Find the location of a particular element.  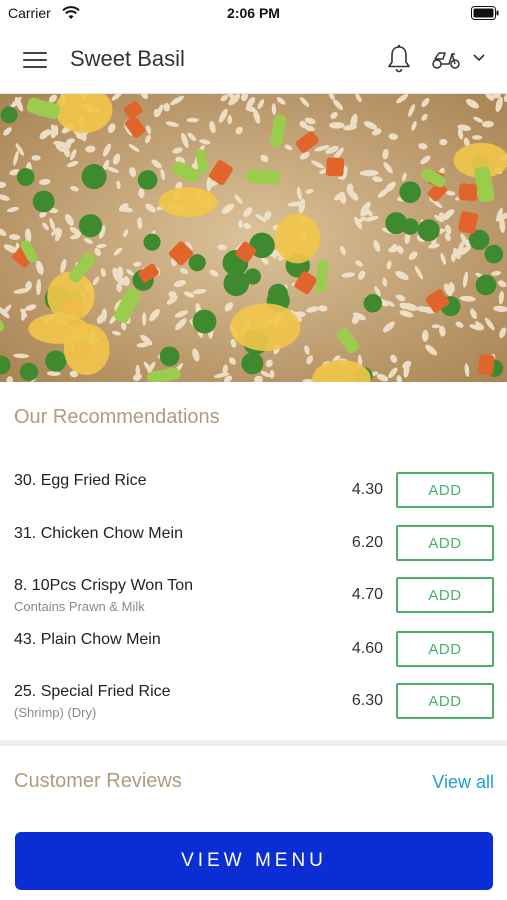

menu-item-row: 30. Egg Fried Rice 4.30 ADD is located at coordinates (253, 498).